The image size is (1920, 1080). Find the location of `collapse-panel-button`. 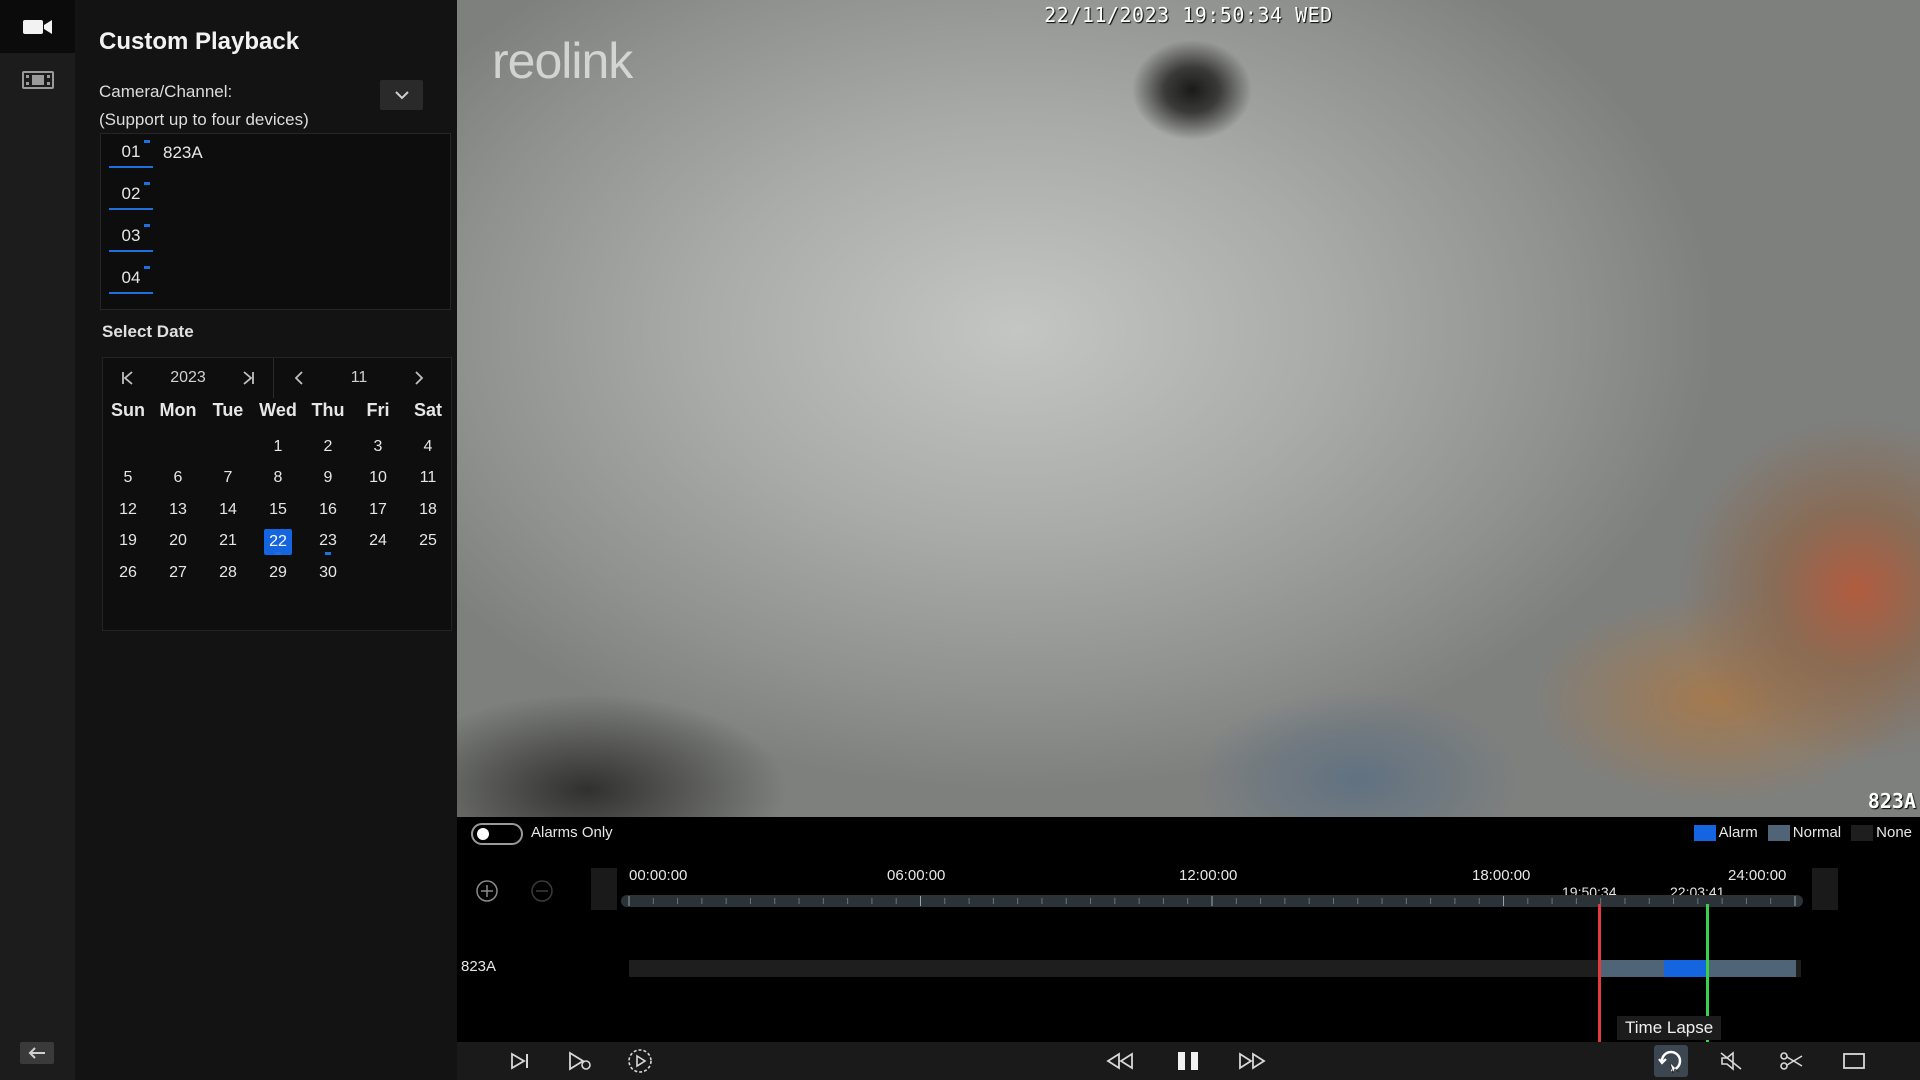

collapse-panel-button is located at coordinates (37, 1053).